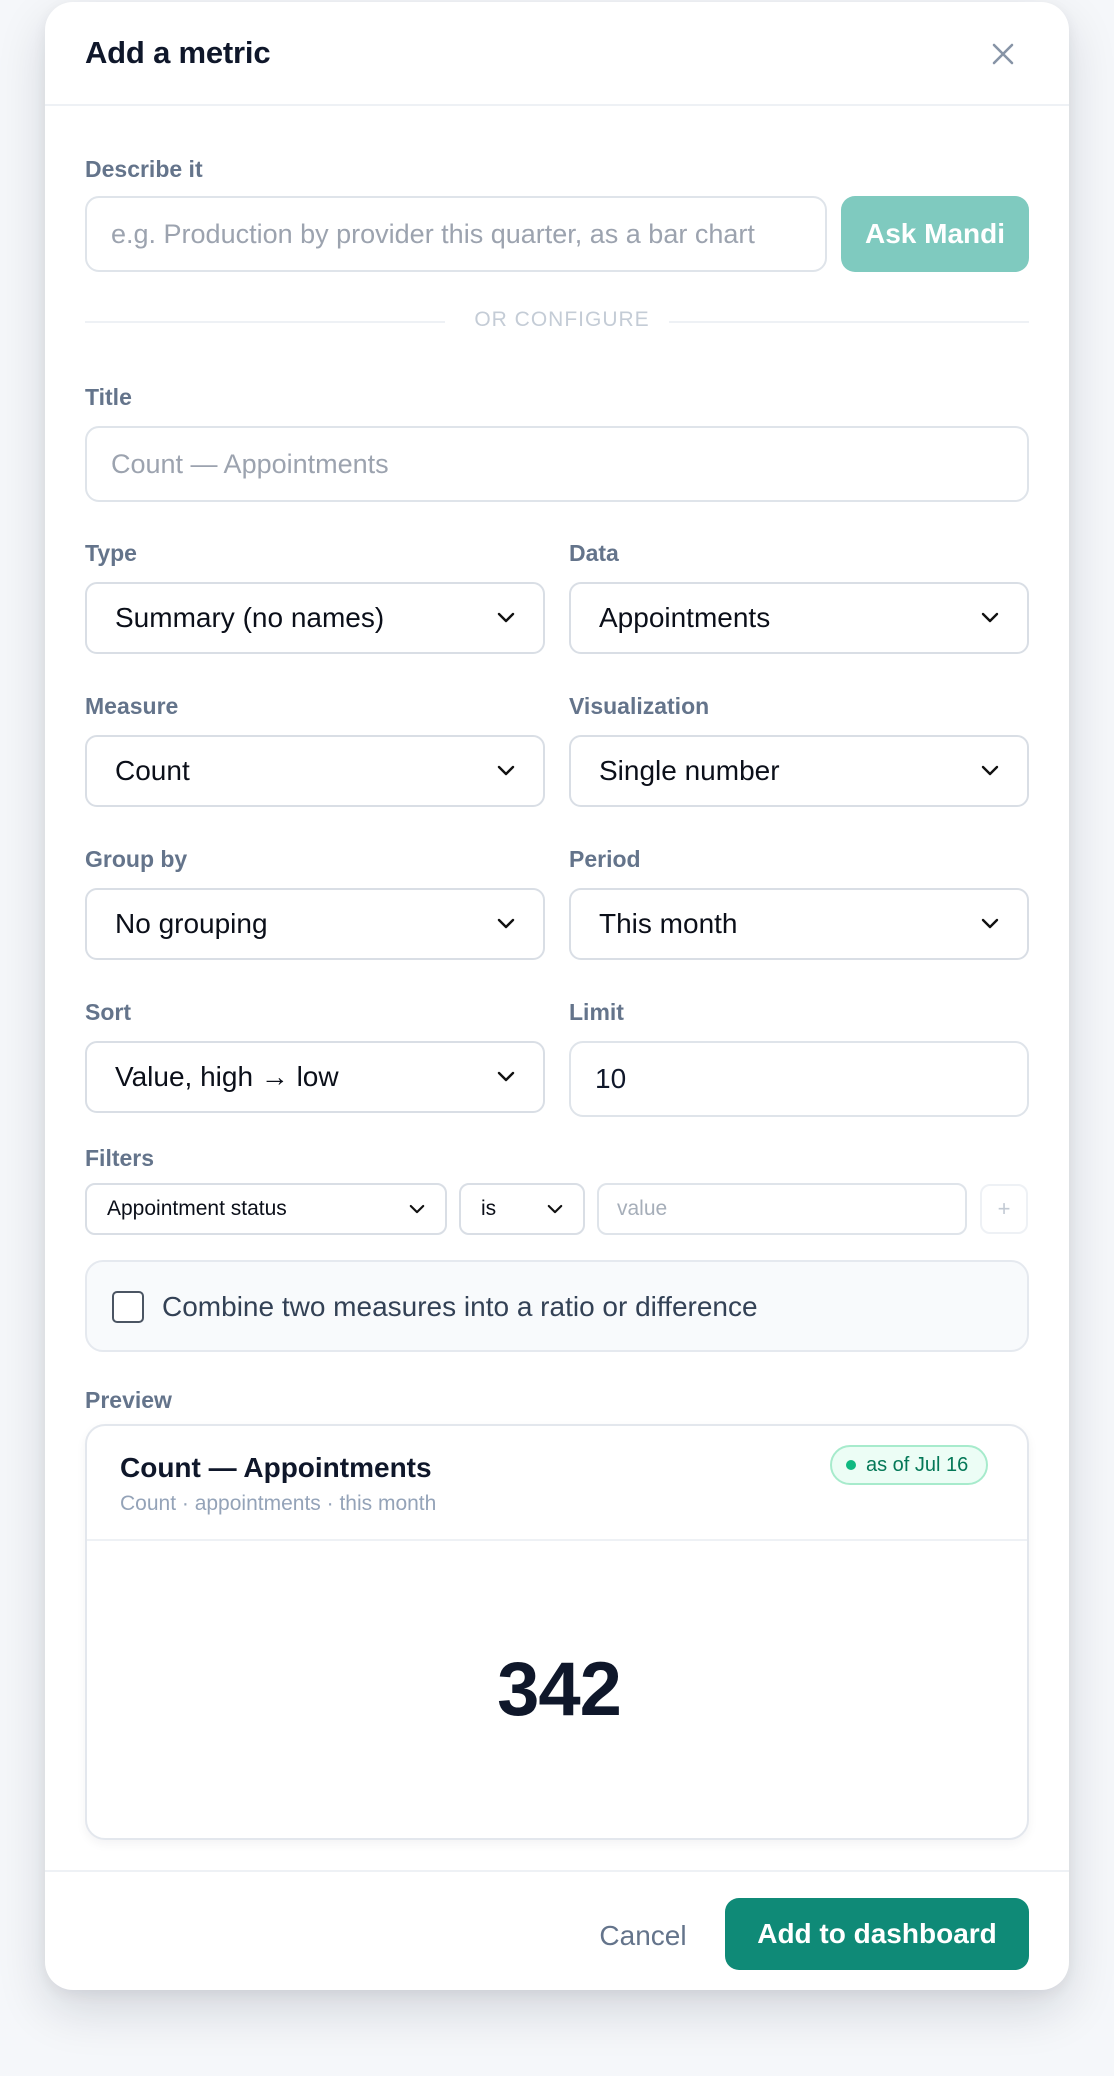 The height and width of the screenshot is (2076, 1114). Describe the element at coordinates (685, 617) in the screenshot. I see `data-value: Appointments` at that location.